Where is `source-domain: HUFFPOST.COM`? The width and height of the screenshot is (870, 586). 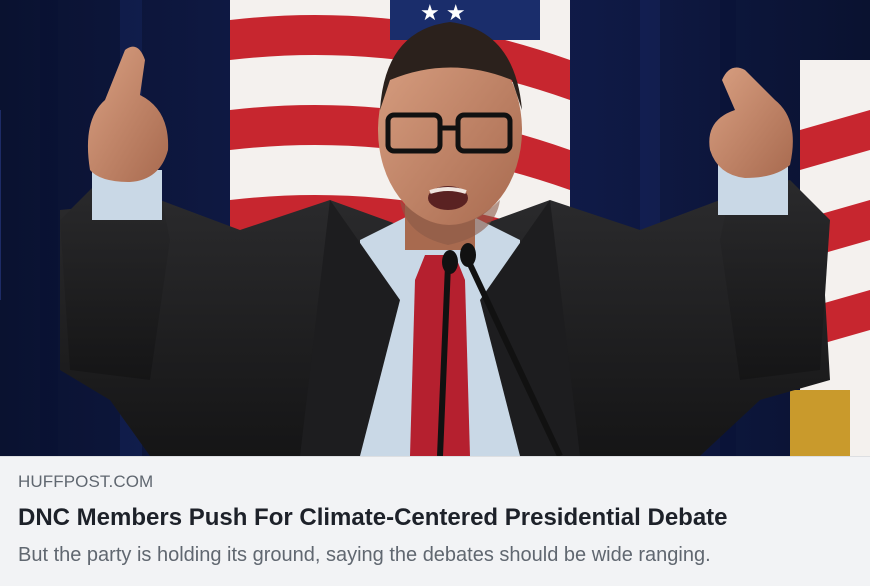
source-domain: HUFFPOST.COM is located at coordinates (86, 481).